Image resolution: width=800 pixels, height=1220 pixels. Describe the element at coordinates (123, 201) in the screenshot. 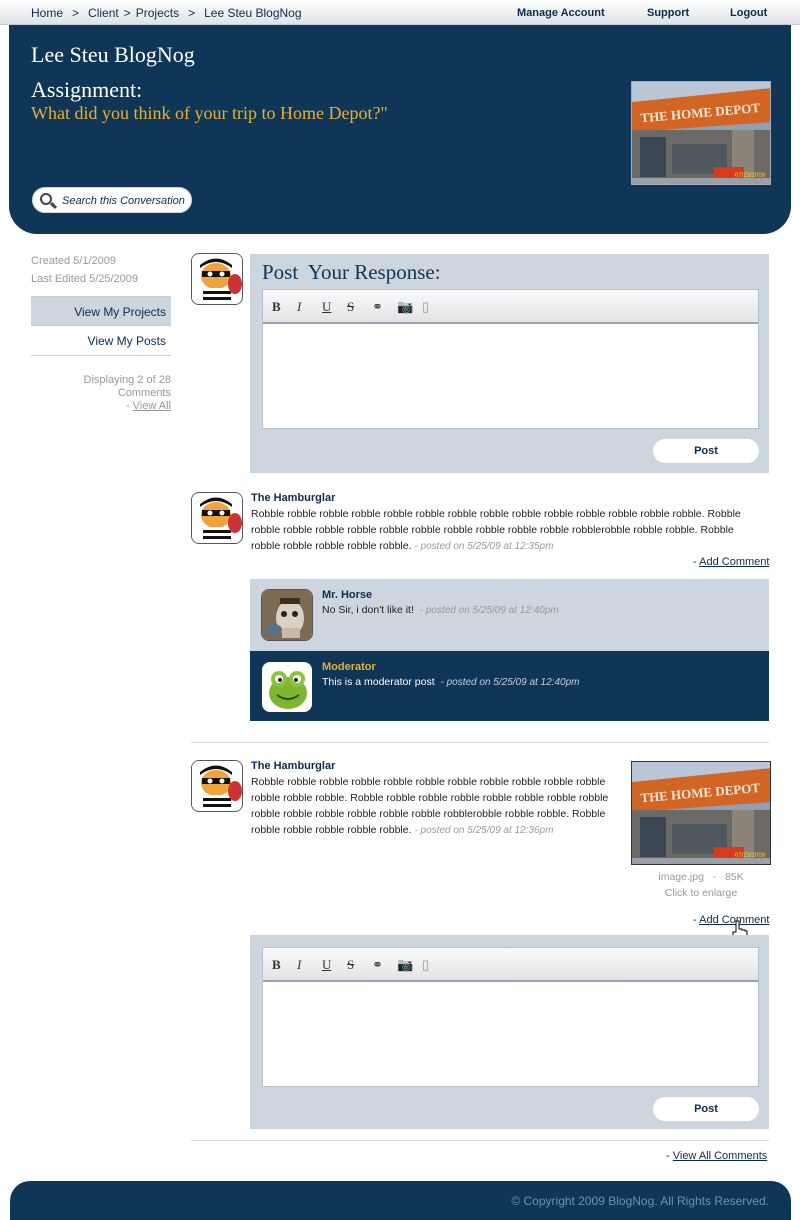

I see `search-button-label: Search this Conversation` at that location.